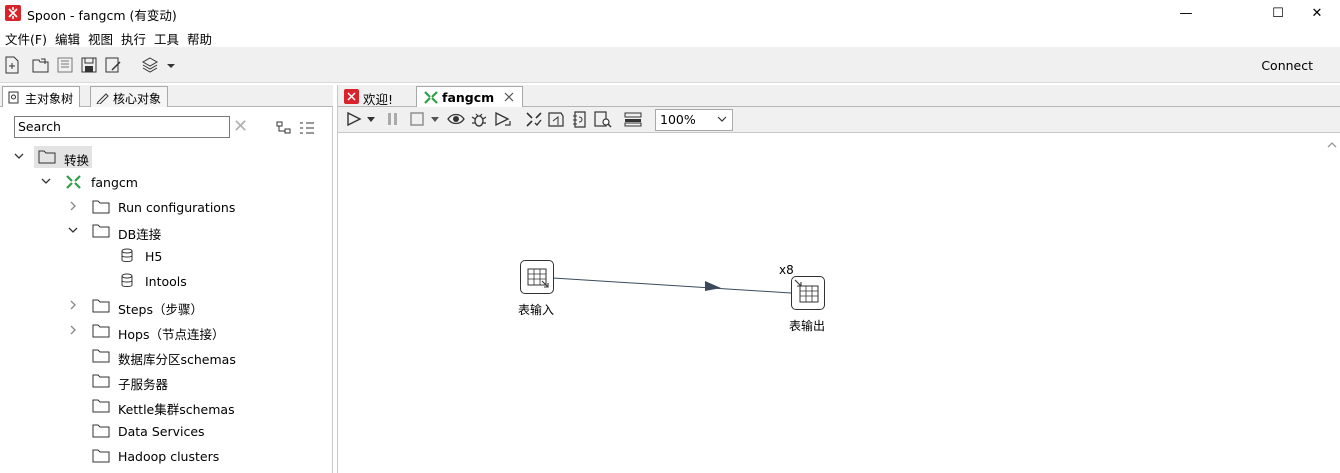  I want to click on tree-item-label: 转换, so click(77, 160).